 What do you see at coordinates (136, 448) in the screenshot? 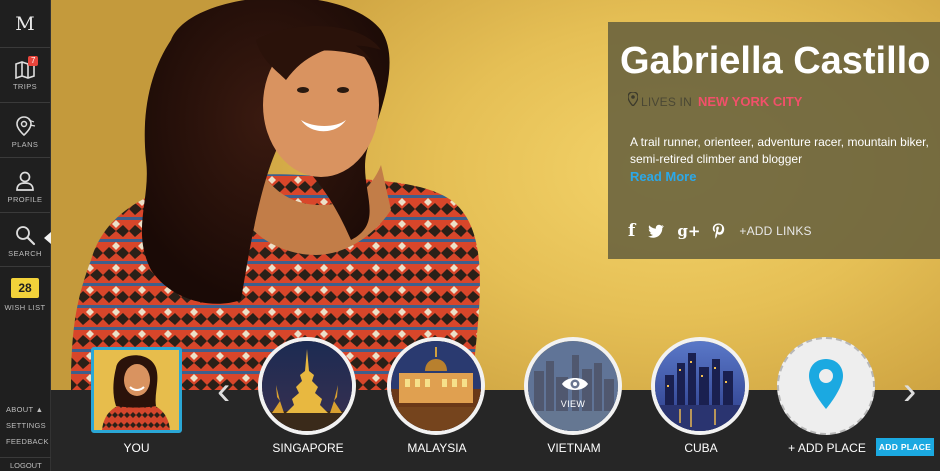
I see `you-label: YOU` at bounding box center [136, 448].